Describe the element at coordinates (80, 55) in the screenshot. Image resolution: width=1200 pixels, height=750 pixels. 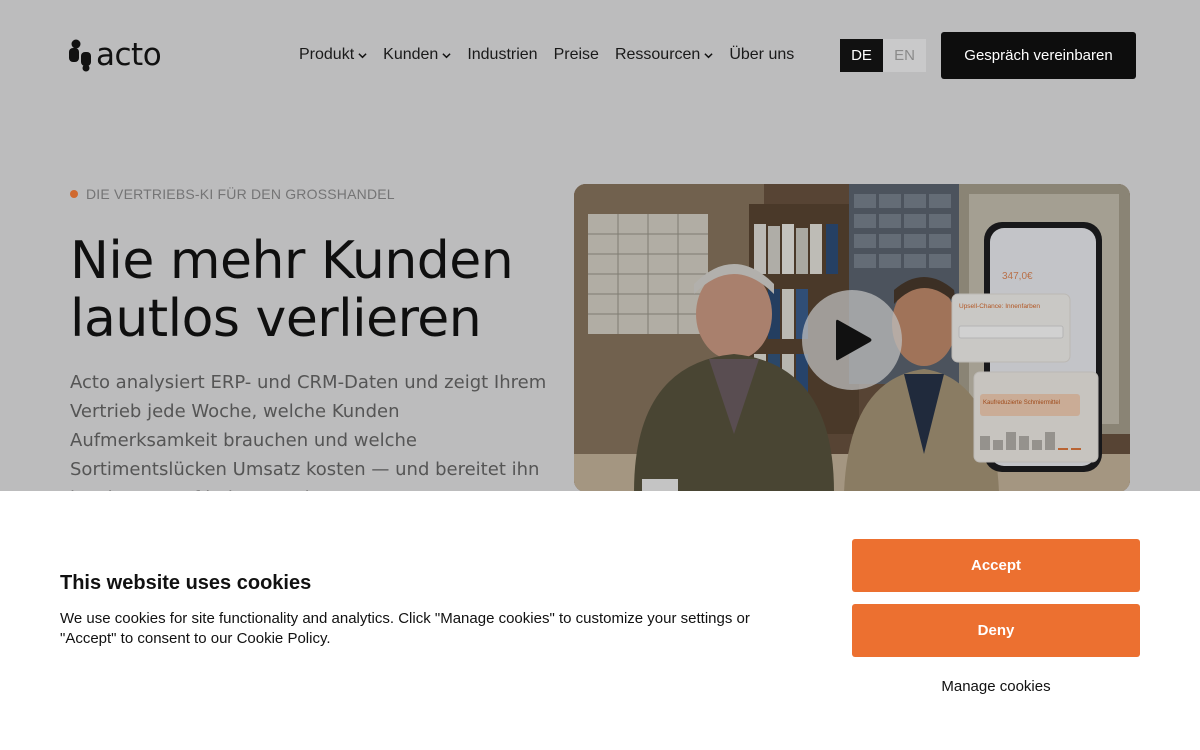
I see `acto-logo-icon` at that location.